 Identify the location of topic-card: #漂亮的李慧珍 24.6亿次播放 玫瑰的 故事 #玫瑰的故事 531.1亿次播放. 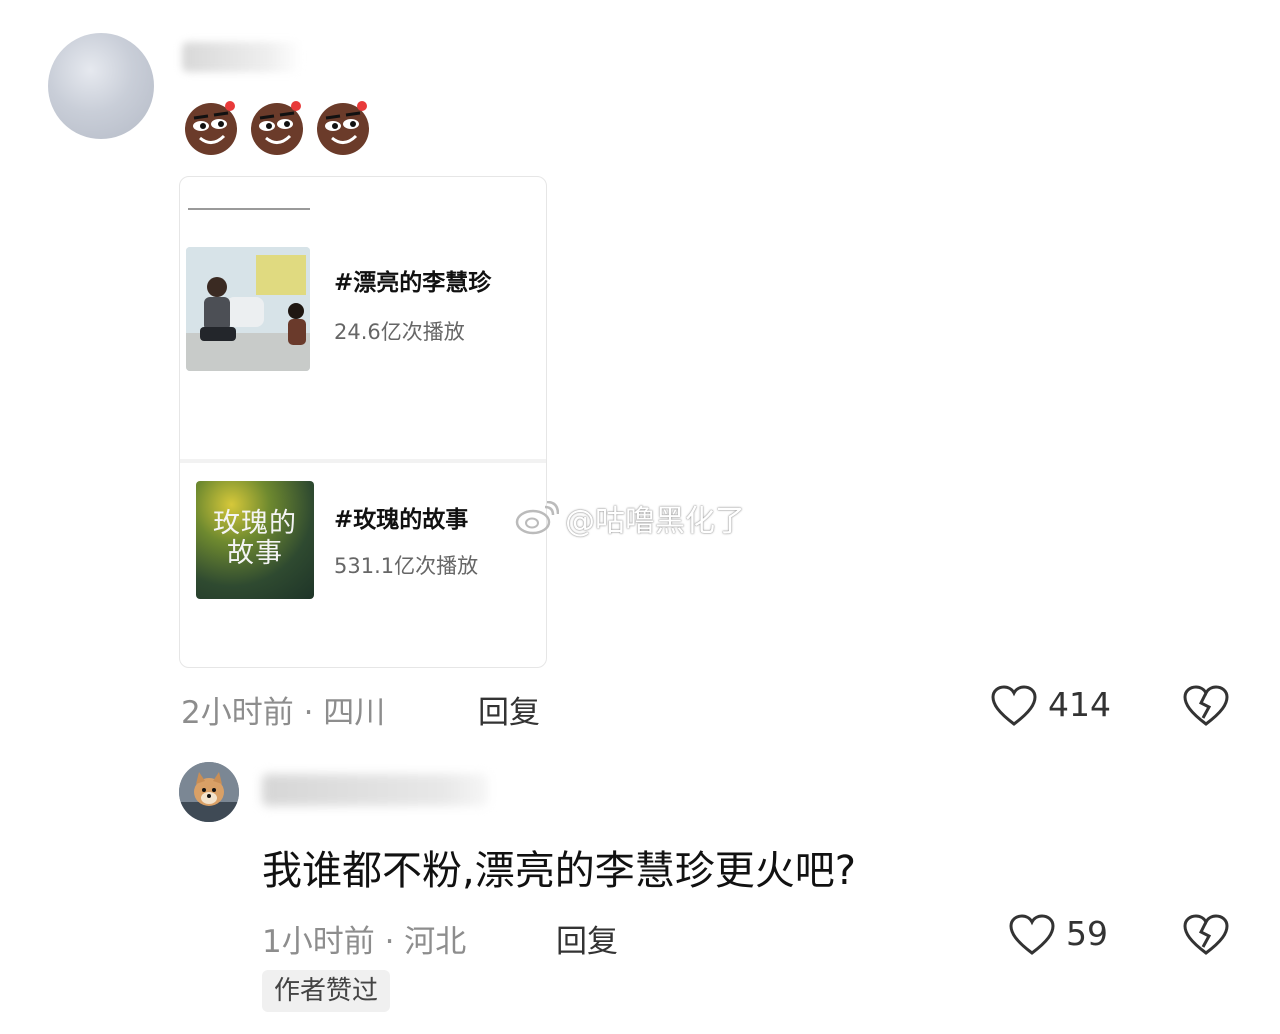
(363, 422).